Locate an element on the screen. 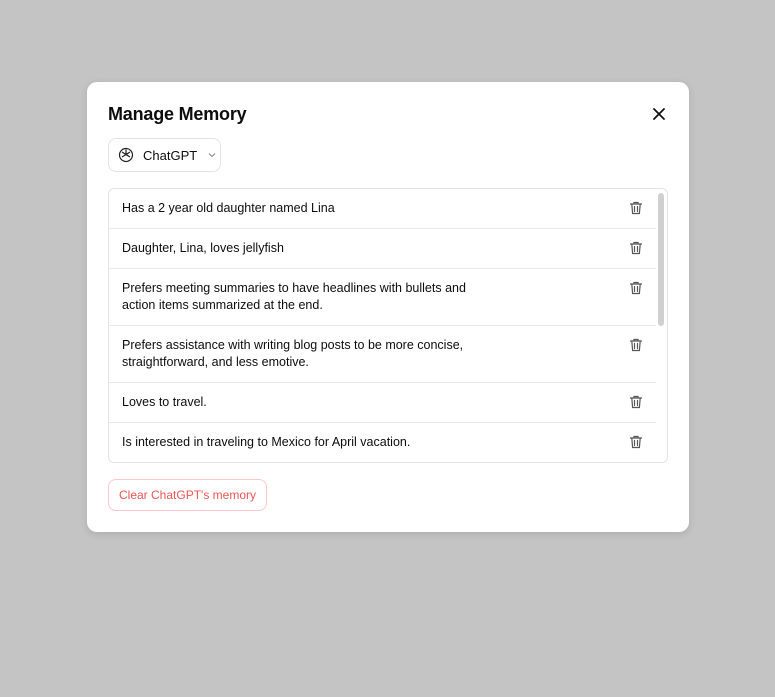 The width and height of the screenshot is (775, 697). chevron-down-icon is located at coordinates (212, 155).